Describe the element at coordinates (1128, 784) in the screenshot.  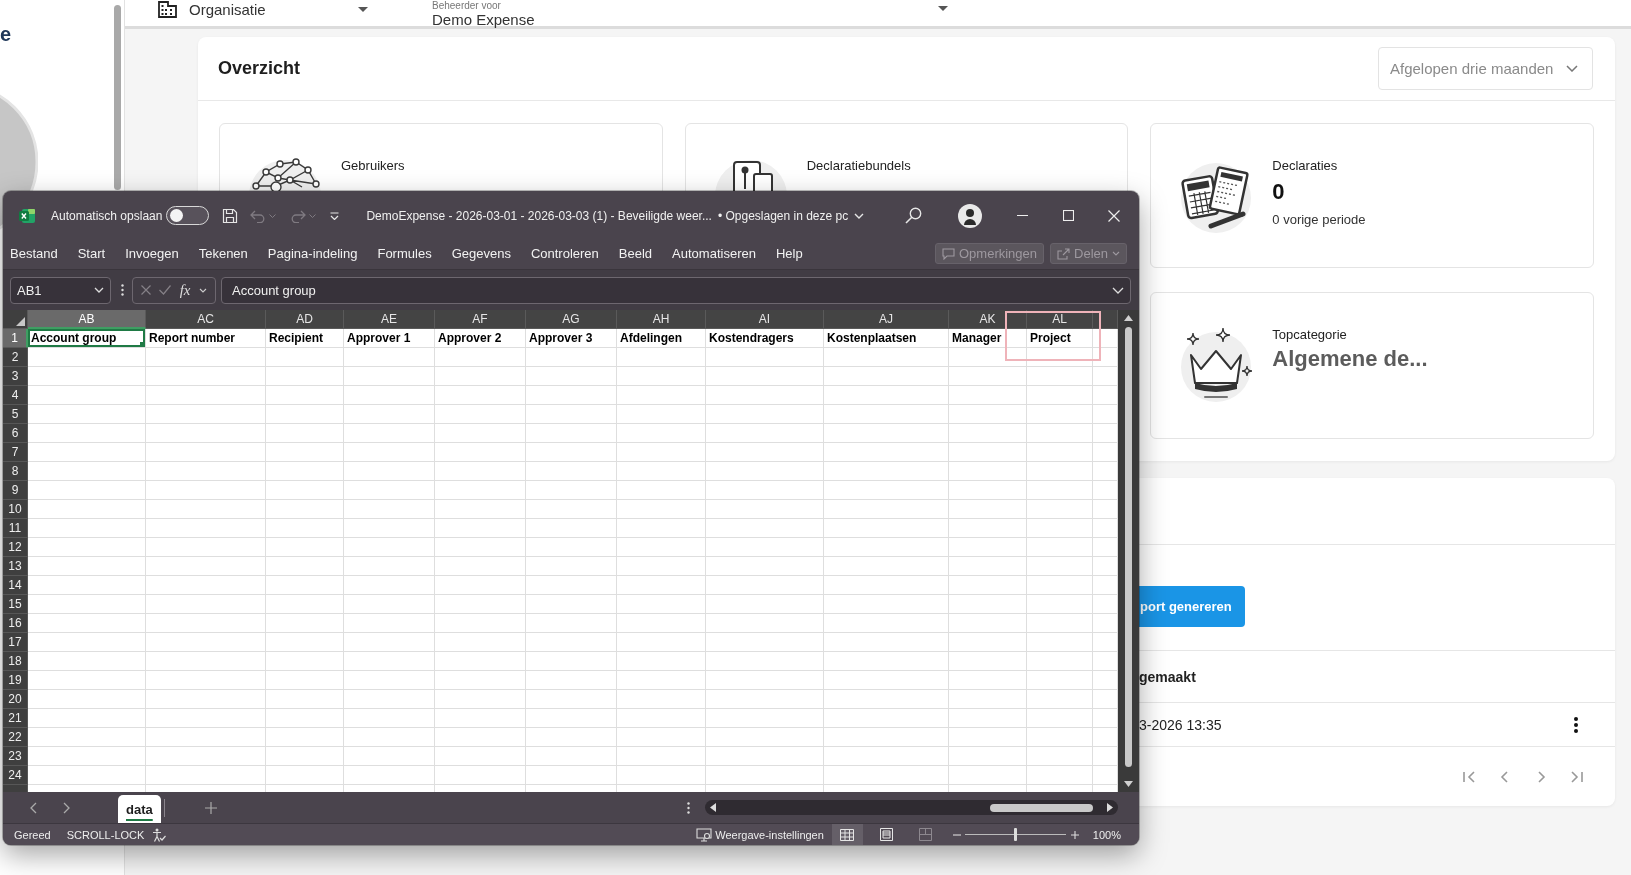
I see `scroll-down-icon` at that location.